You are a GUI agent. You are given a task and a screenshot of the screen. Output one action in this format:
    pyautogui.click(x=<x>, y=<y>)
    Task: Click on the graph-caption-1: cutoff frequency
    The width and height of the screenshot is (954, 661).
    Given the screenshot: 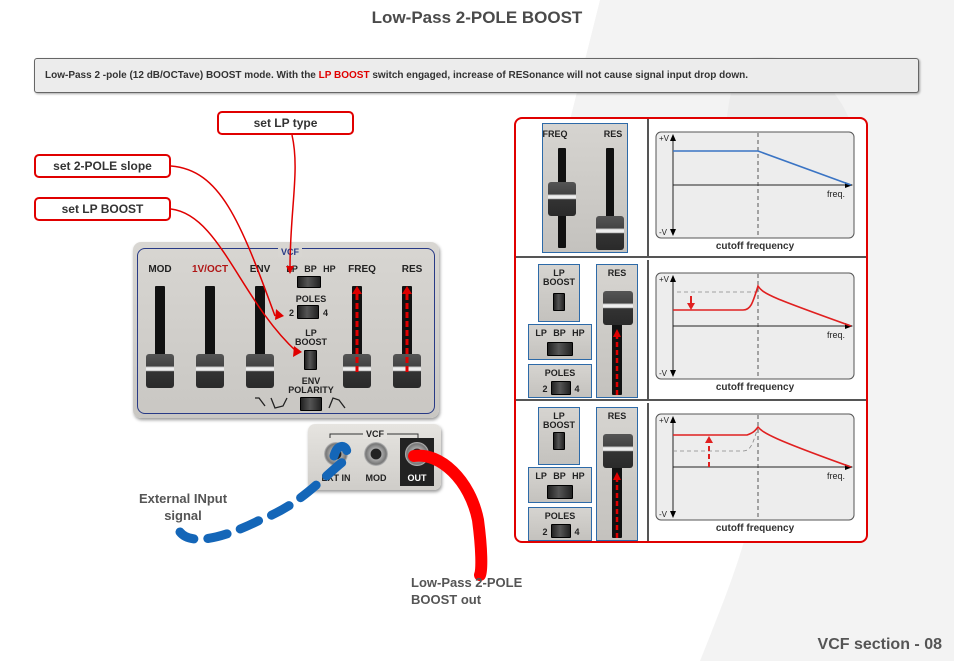 What is the action you would take?
    pyautogui.click(x=755, y=246)
    